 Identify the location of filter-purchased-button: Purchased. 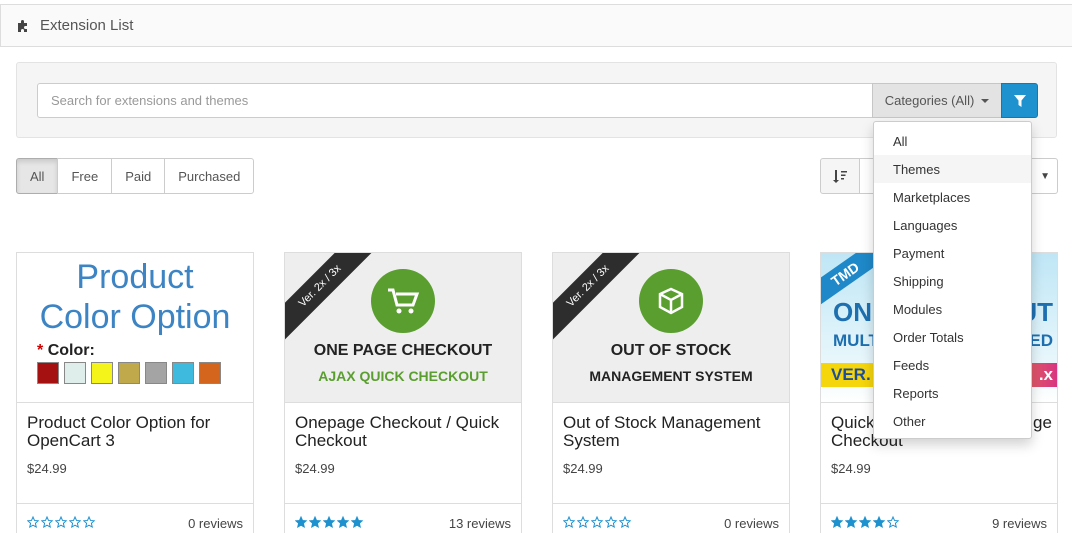
(209, 176).